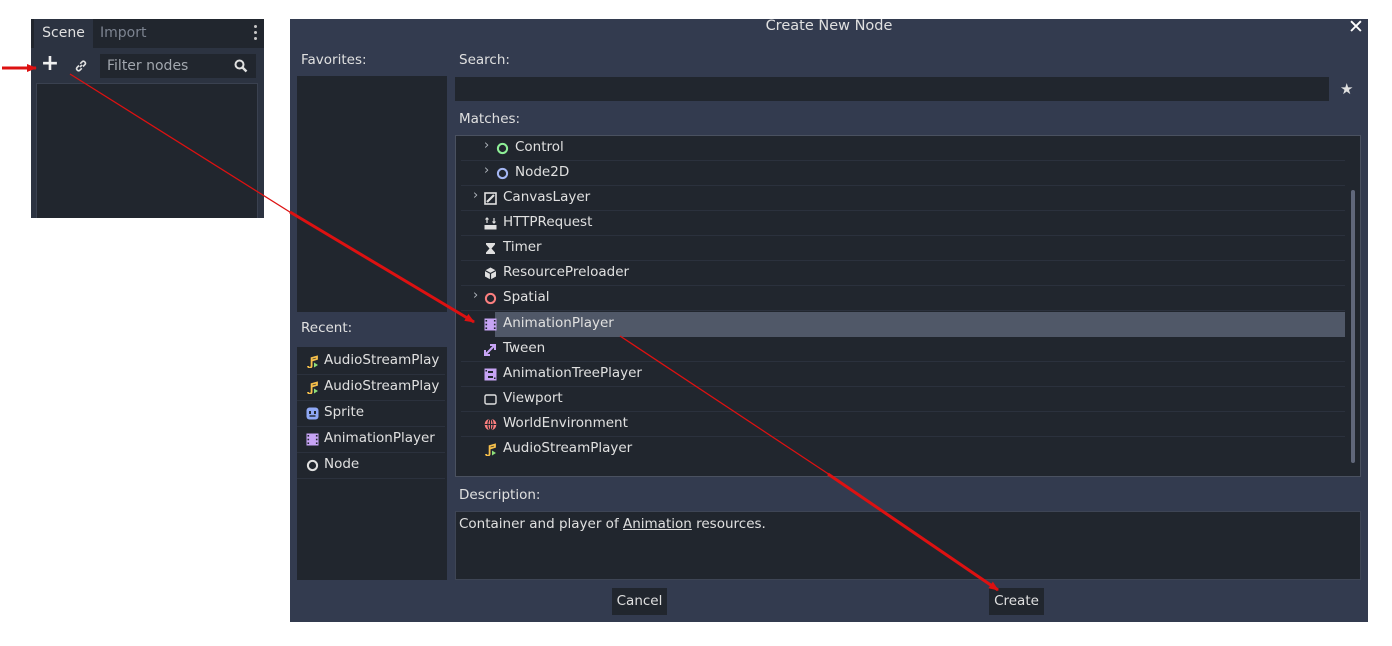  I want to click on tree-item-resource-preloader: ResourcePreloader, so click(903, 273).